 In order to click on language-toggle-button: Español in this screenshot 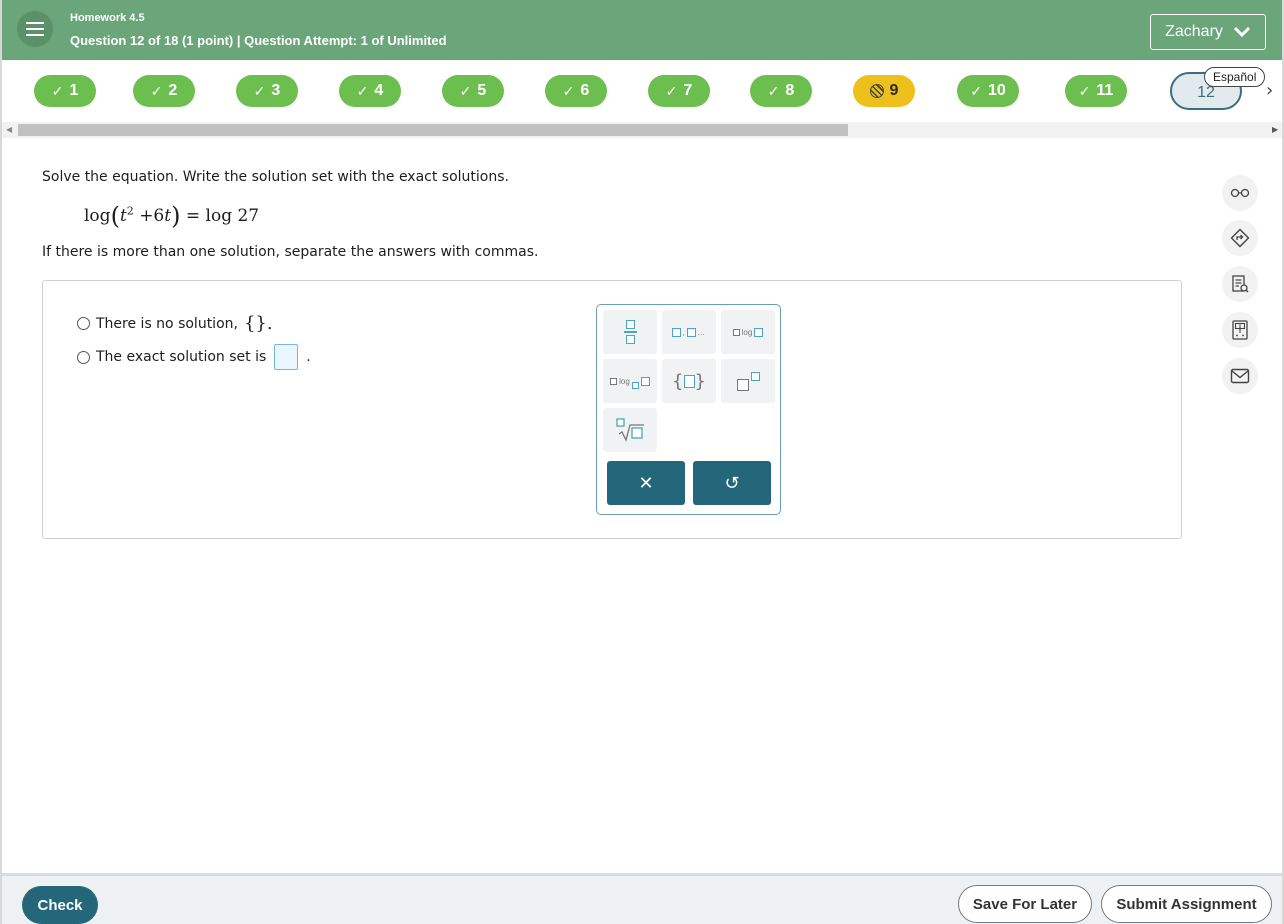, I will do `click(1235, 77)`.